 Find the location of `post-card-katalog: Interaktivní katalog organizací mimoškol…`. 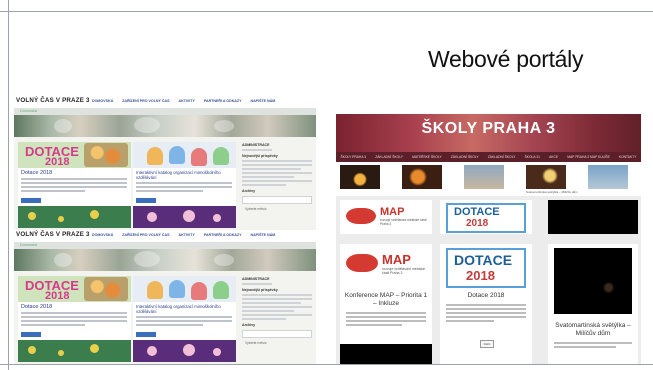

post-card-katalog: Interaktivní katalog organizací mimoškol… is located at coordinates (184, 319).